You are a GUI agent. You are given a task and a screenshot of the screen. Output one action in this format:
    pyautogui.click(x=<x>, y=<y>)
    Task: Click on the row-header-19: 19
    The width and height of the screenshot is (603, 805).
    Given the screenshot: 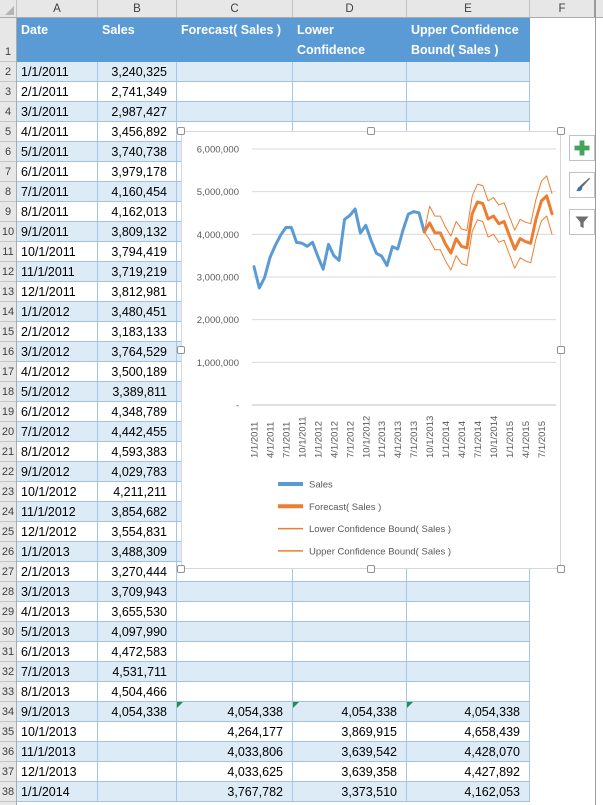 What is the action you would take?
    pyautogui.click(x=8, y=412)
    